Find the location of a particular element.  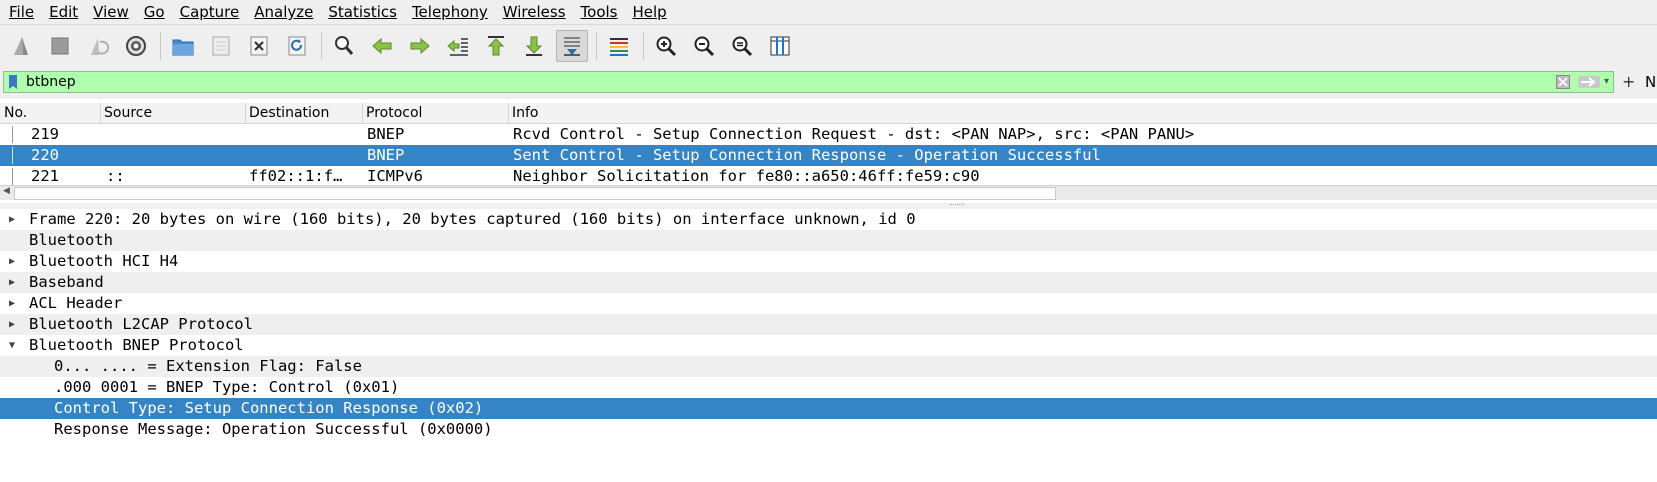

menu-edit: Edit is located at coordinates (62, 12).